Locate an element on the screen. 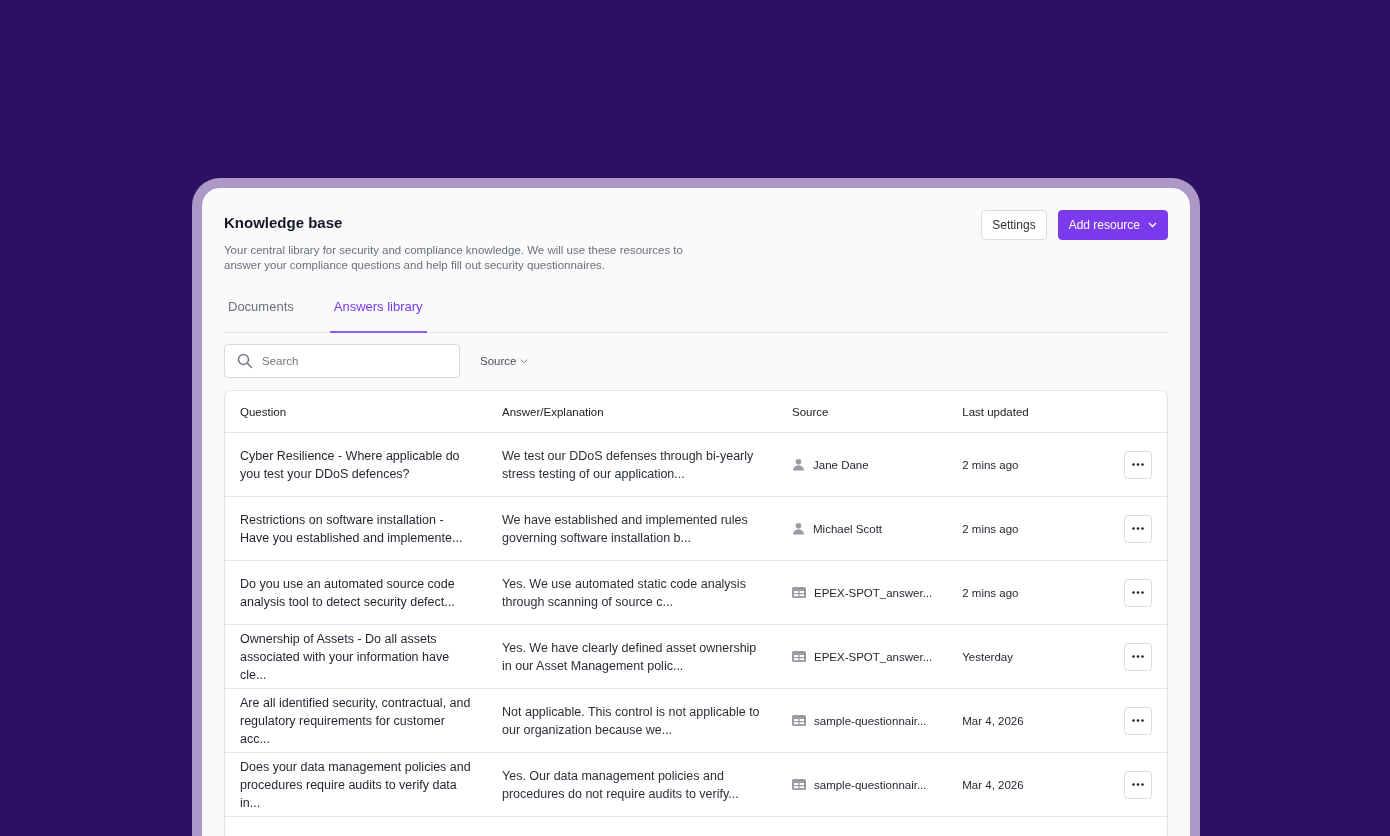 This screenshot has width=1390, height=836. question-text: Cyber Resilience - Where applicable do you test your DDoS defences? is located at coordinates (350, 464).